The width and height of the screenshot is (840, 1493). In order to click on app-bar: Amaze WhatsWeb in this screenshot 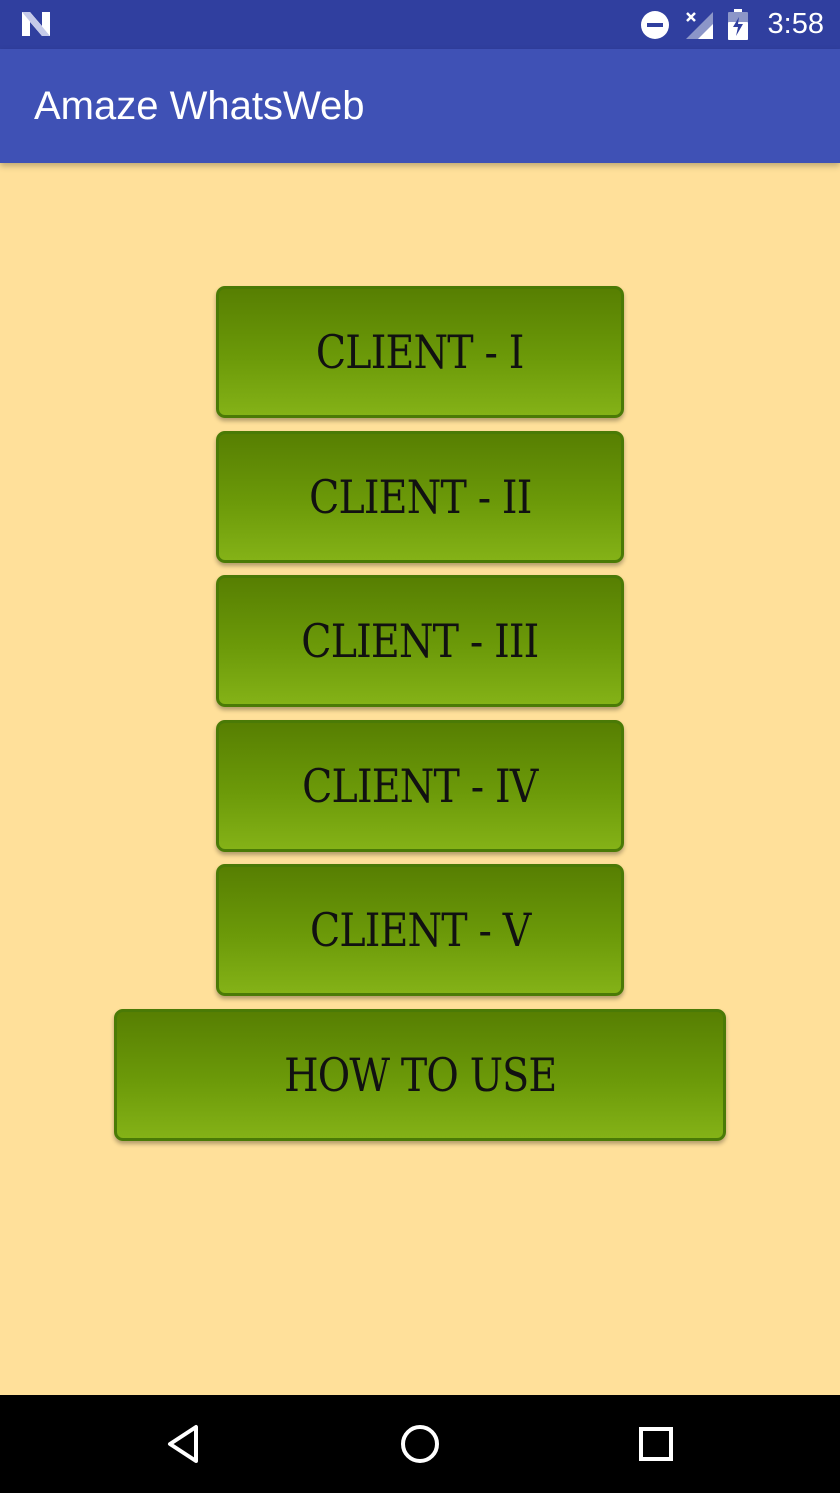, I will do `click(420, 106)`.